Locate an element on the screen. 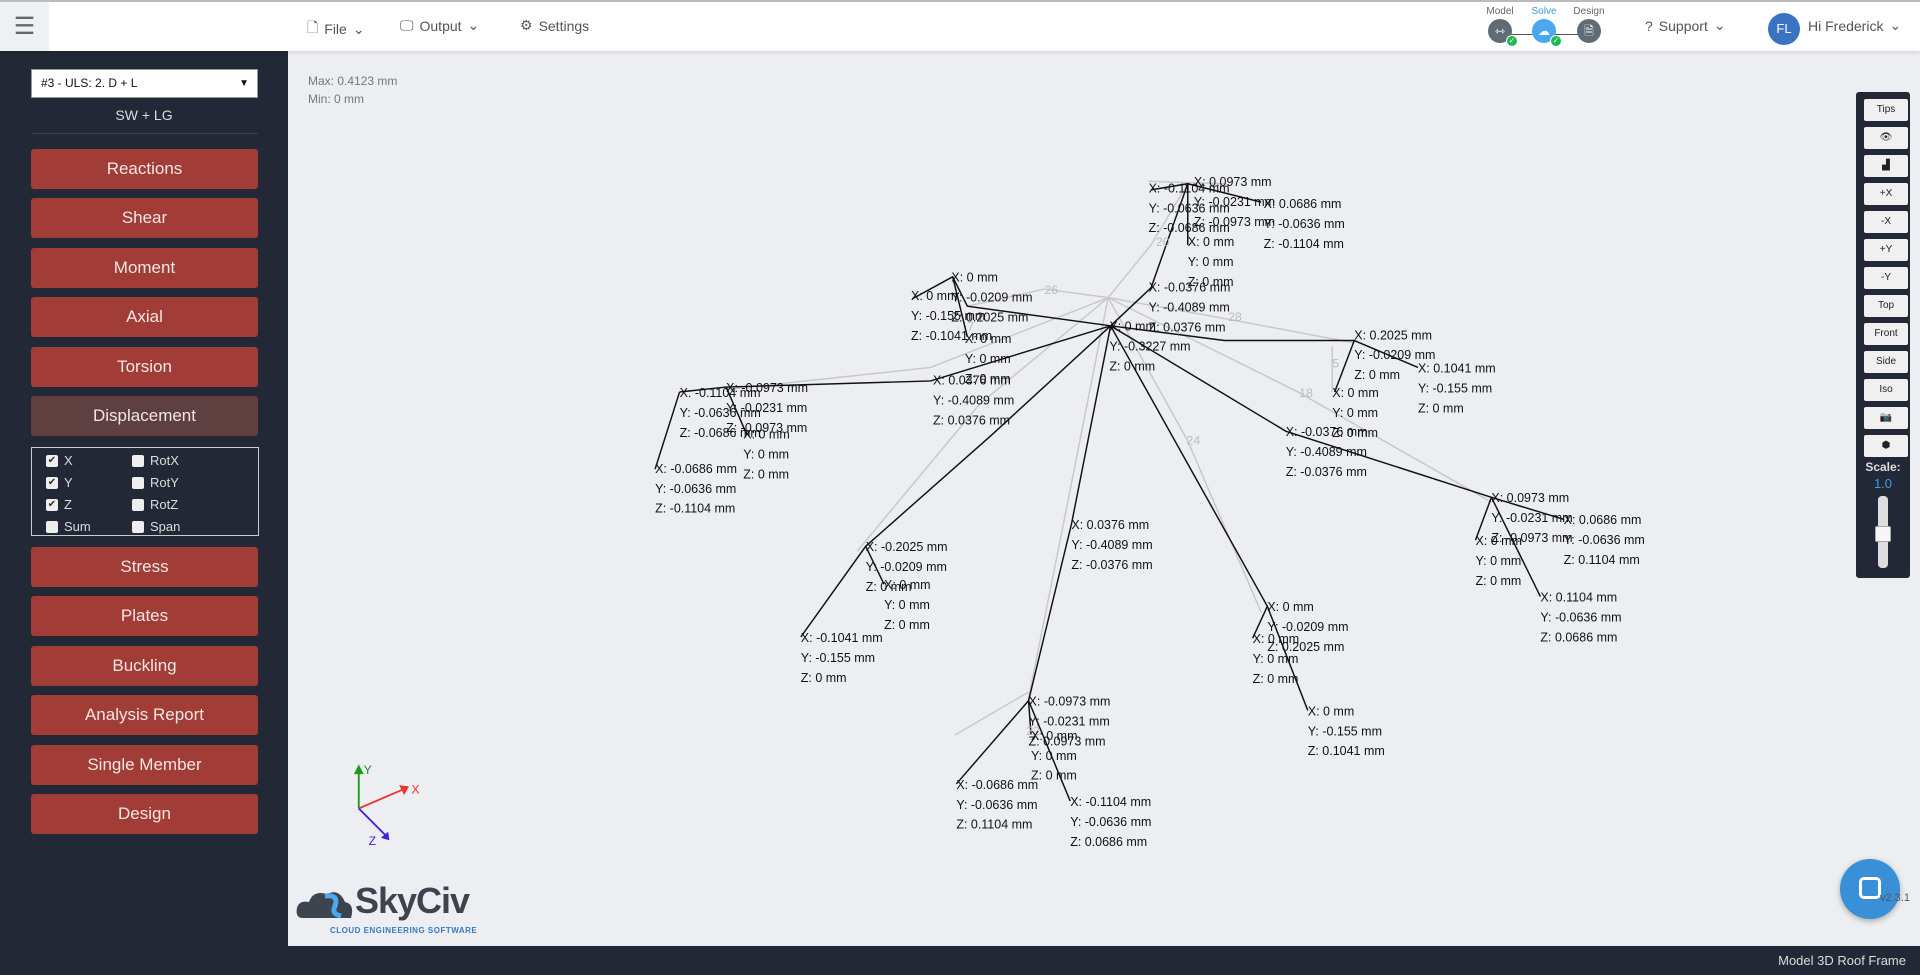 The image size is (1920, 975). slider-handle is located at coordinates (1883, 534).